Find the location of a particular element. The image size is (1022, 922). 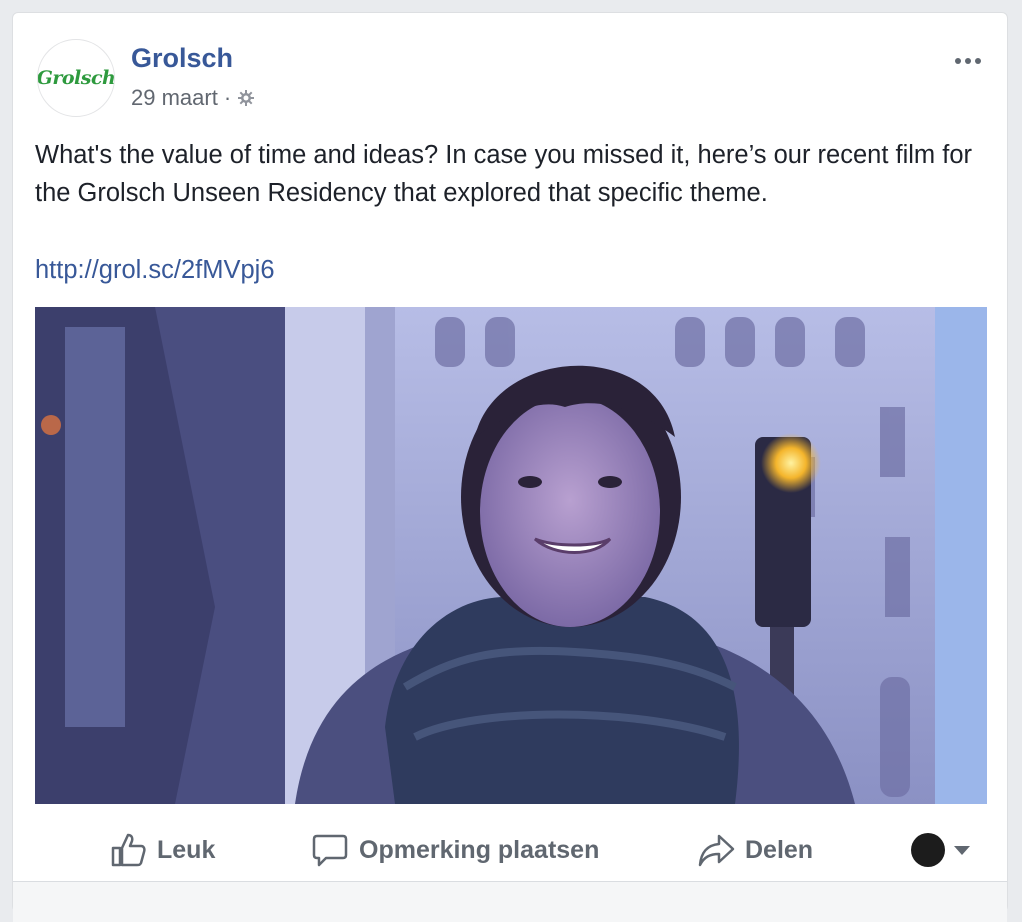

globe-icon is located at coordinates (246, 98).